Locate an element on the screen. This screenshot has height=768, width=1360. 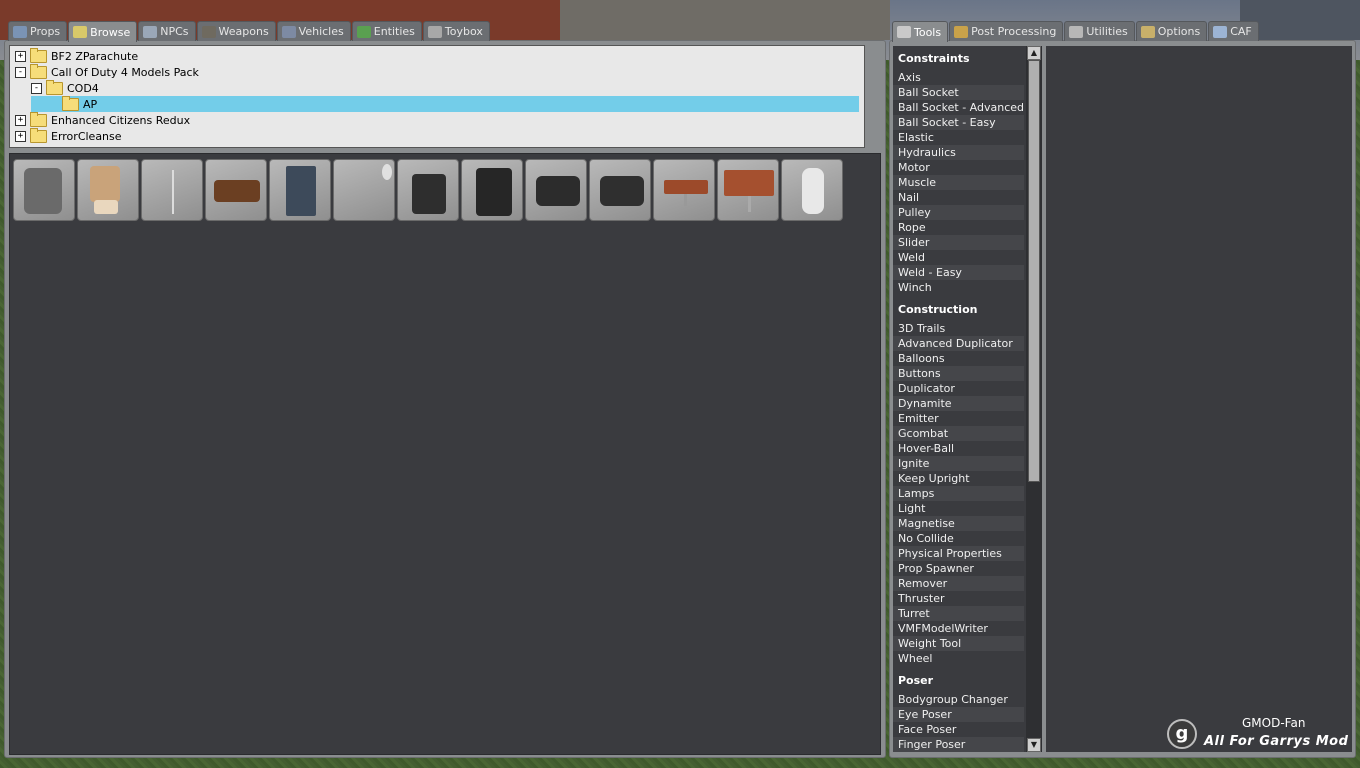
entities-icon is located at coordinates (363, 31).